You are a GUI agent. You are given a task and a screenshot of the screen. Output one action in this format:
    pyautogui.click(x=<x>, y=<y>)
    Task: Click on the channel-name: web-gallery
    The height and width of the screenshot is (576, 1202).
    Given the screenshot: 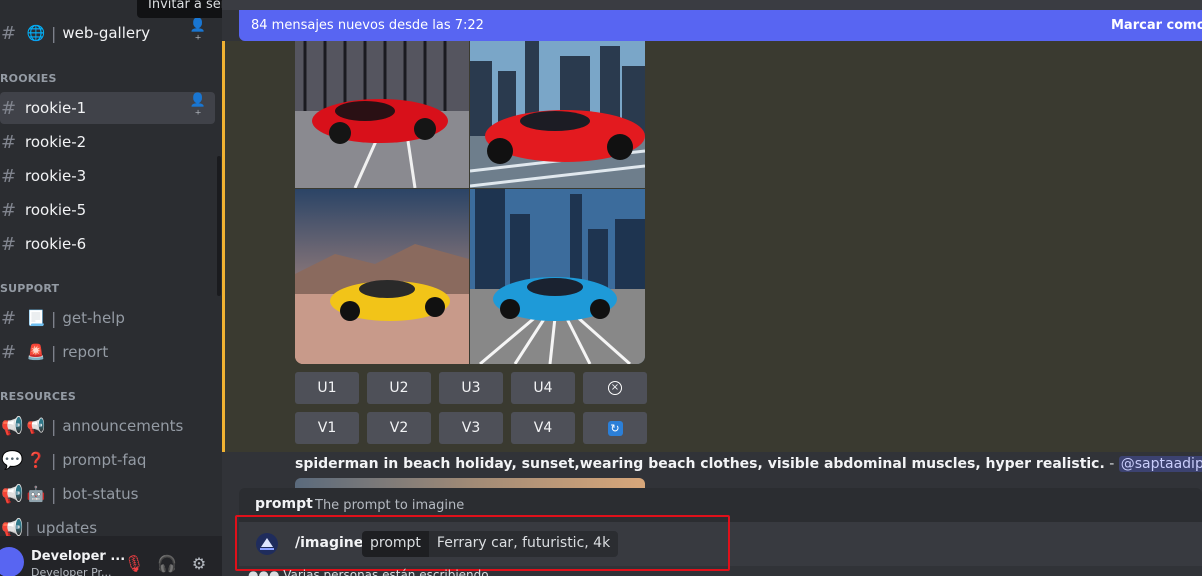 What is the action you would take?
    pyautogui.click(x=106, y=33)
    